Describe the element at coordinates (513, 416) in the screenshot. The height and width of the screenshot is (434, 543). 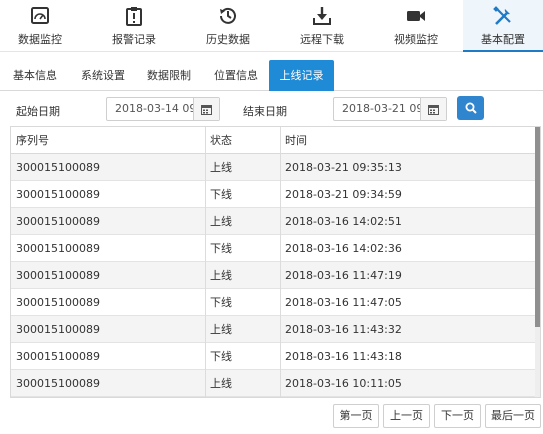
I see `last-page-button: 最后一页` at that location.